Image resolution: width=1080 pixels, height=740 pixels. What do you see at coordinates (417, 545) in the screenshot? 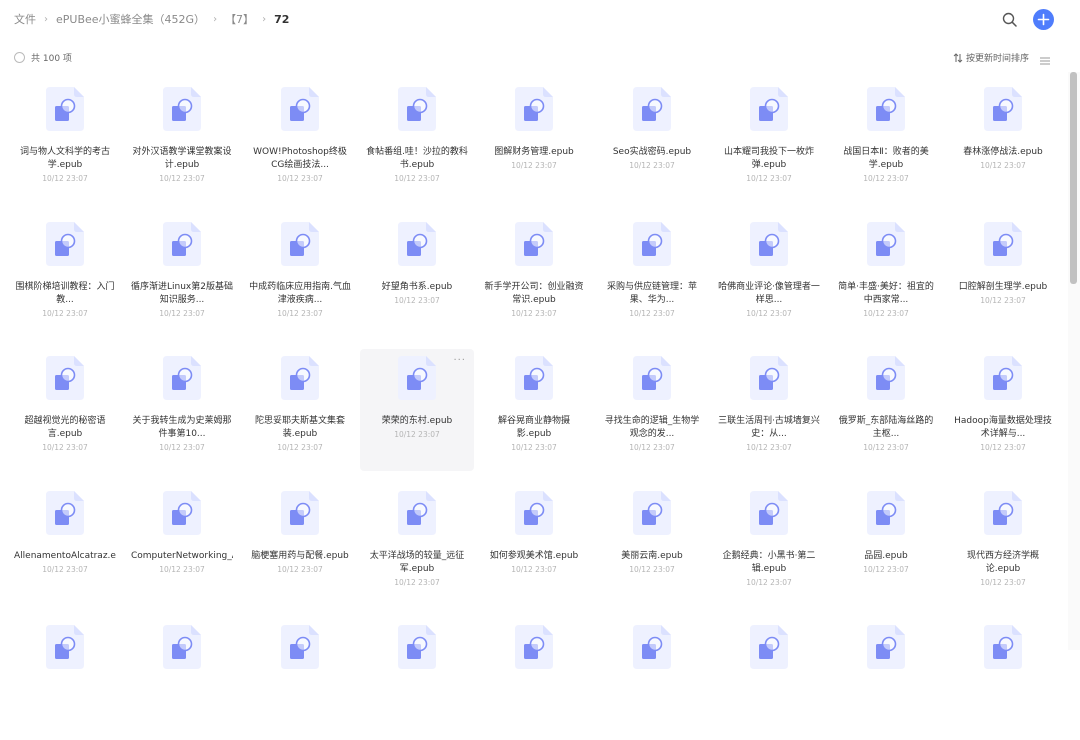
I see `file-item: 太平洋战场的较量_远征军.epub 10/12 23:07` at bounding box center [417, 545].